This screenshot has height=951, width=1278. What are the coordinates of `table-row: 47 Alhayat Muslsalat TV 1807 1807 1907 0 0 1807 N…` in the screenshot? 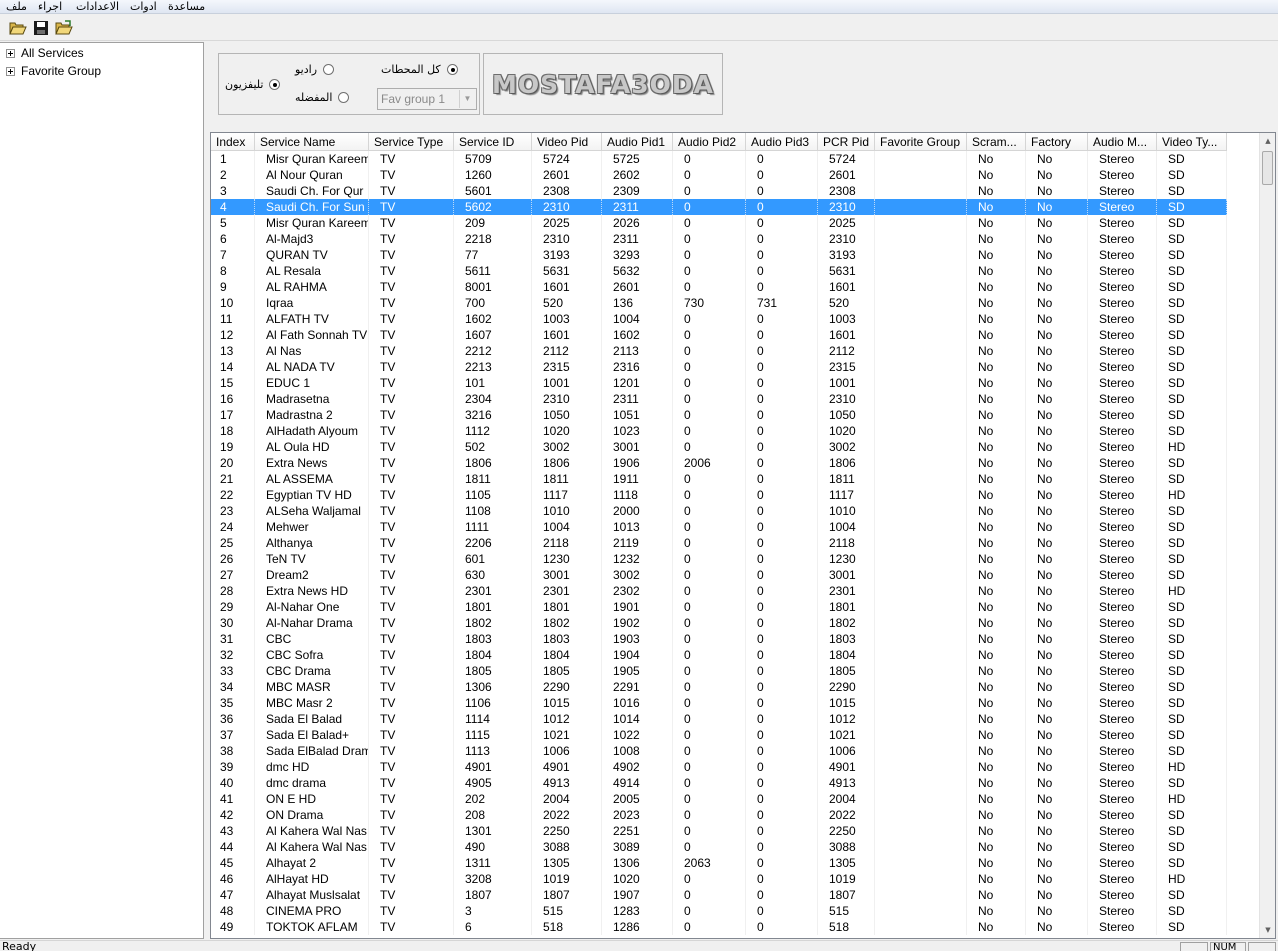 It's located at (719, 895).